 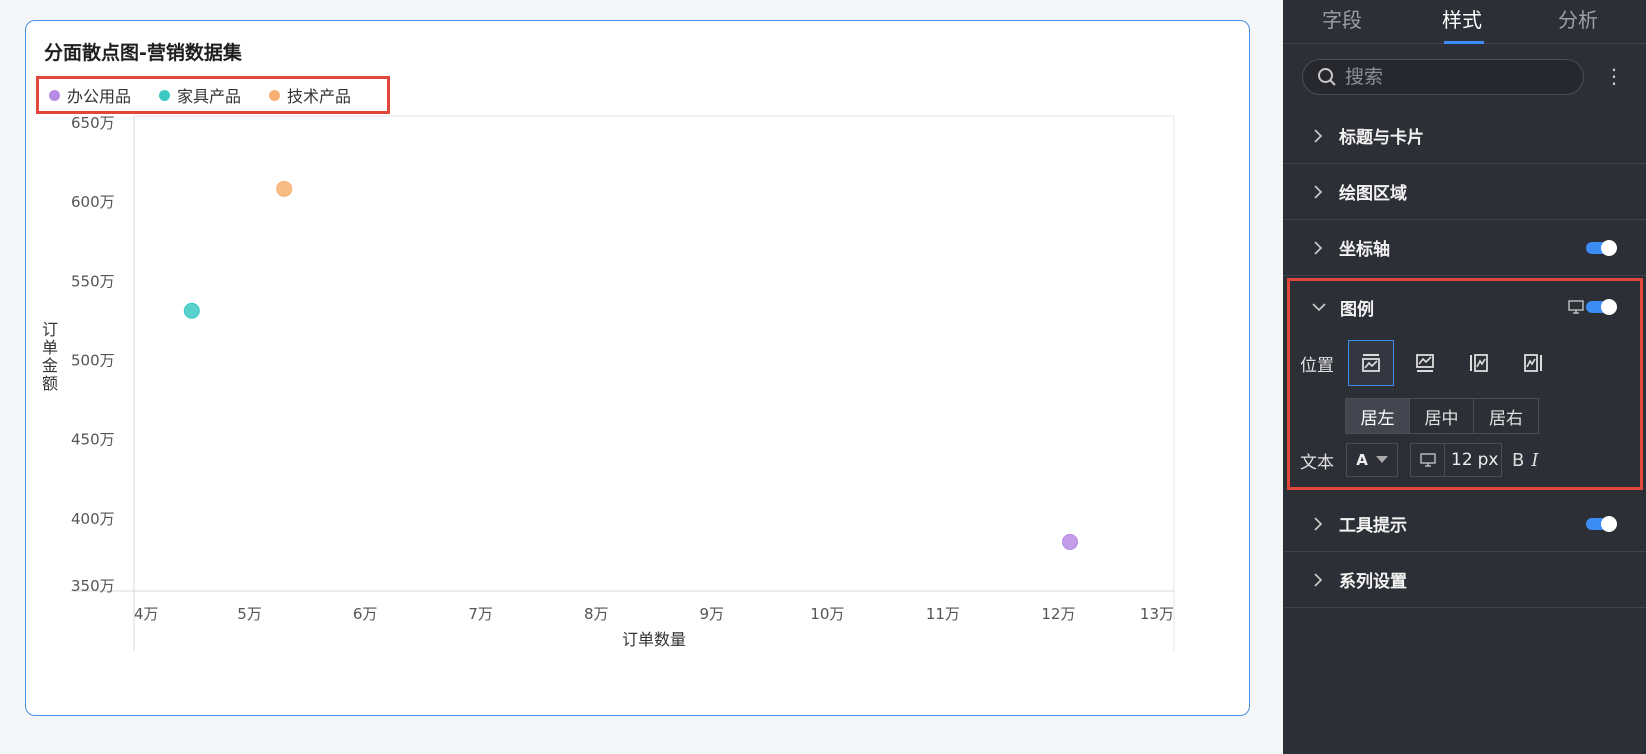 I want to click on font-size-value: 12, so click(x=1462, y=460).